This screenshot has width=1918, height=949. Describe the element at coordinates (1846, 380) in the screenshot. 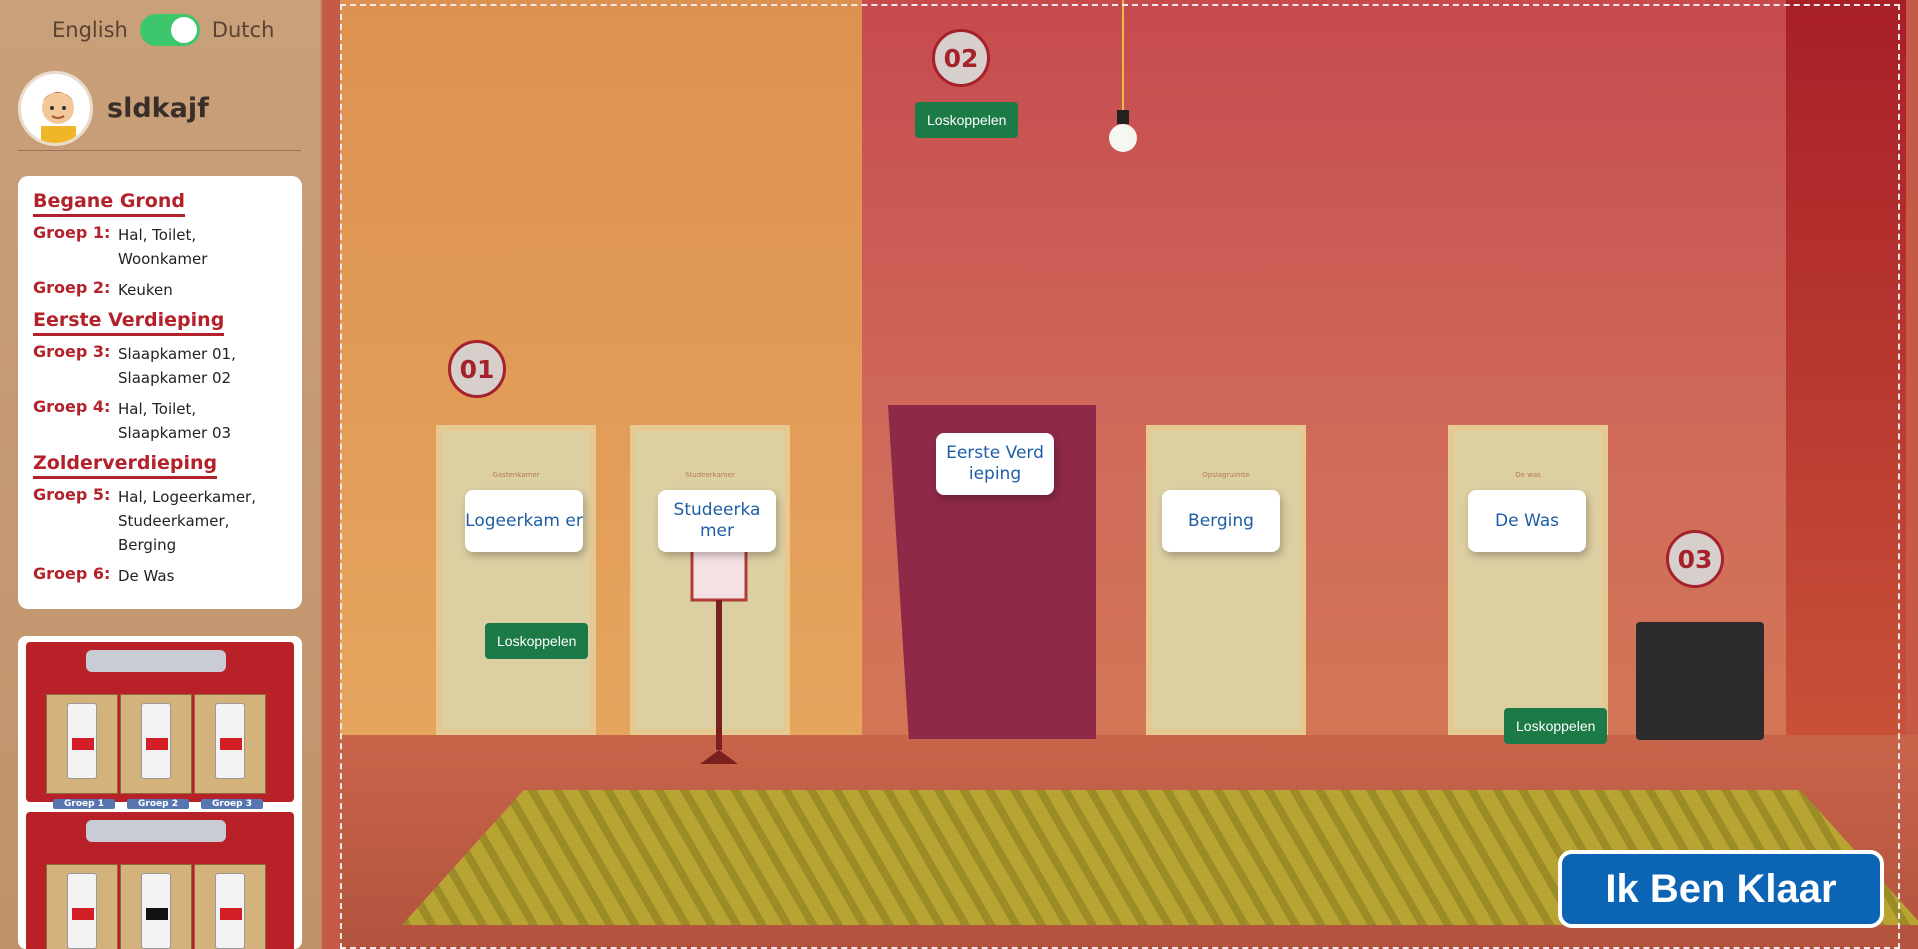

I see `wall-right` at that location.